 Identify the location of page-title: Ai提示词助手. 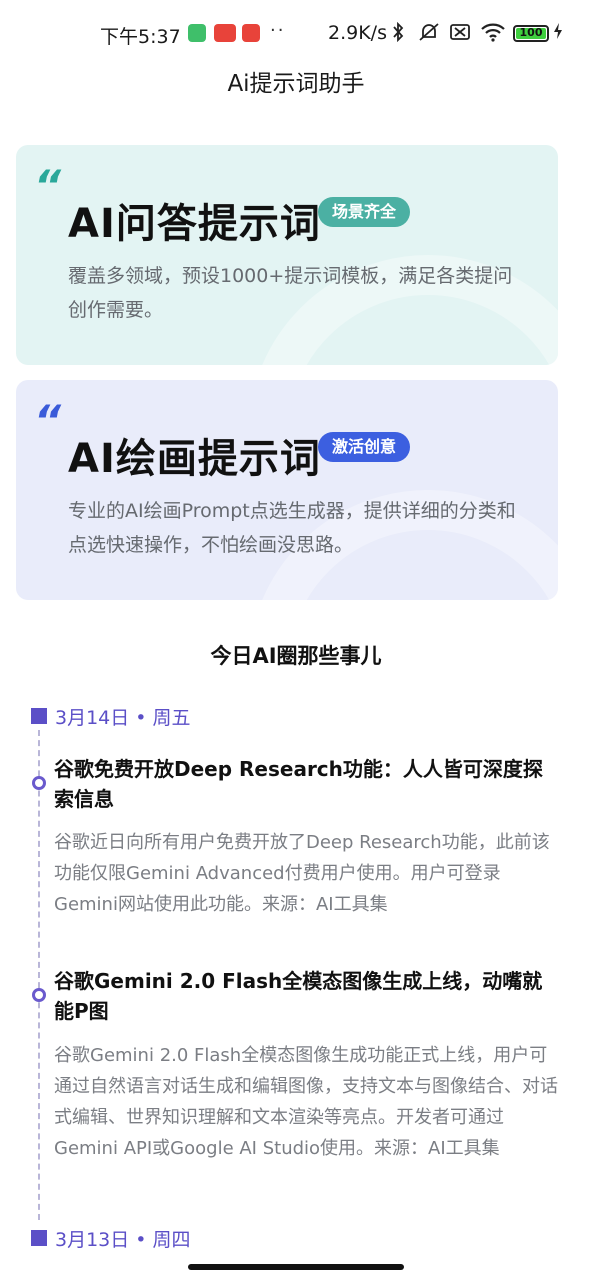
(296, 84).